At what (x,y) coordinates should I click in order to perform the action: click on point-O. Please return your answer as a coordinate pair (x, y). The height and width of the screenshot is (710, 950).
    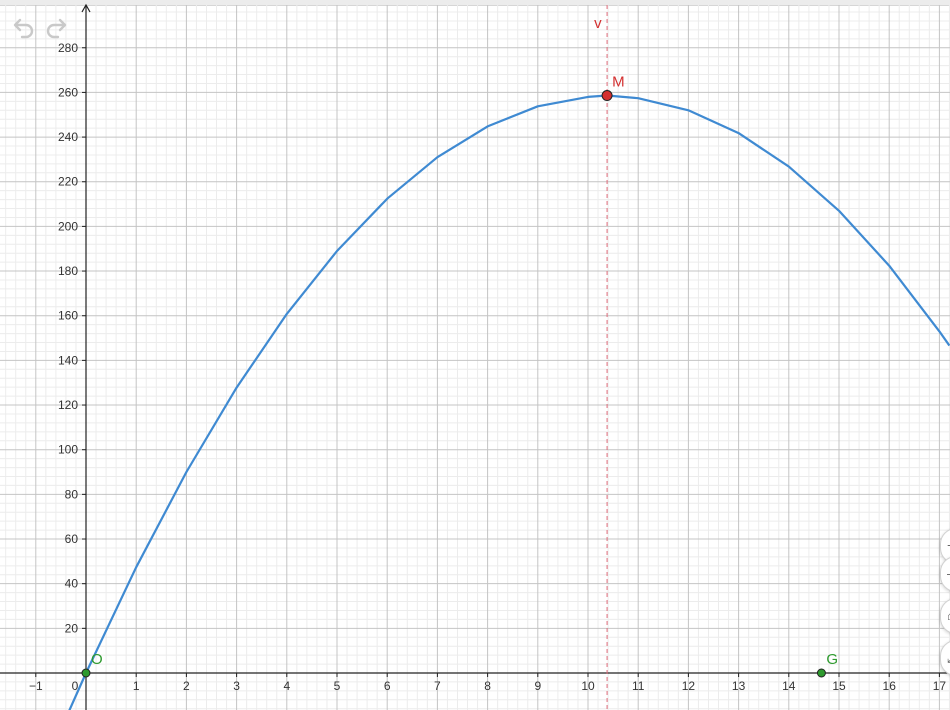
    Looking at the image, I should click on (86, 673).